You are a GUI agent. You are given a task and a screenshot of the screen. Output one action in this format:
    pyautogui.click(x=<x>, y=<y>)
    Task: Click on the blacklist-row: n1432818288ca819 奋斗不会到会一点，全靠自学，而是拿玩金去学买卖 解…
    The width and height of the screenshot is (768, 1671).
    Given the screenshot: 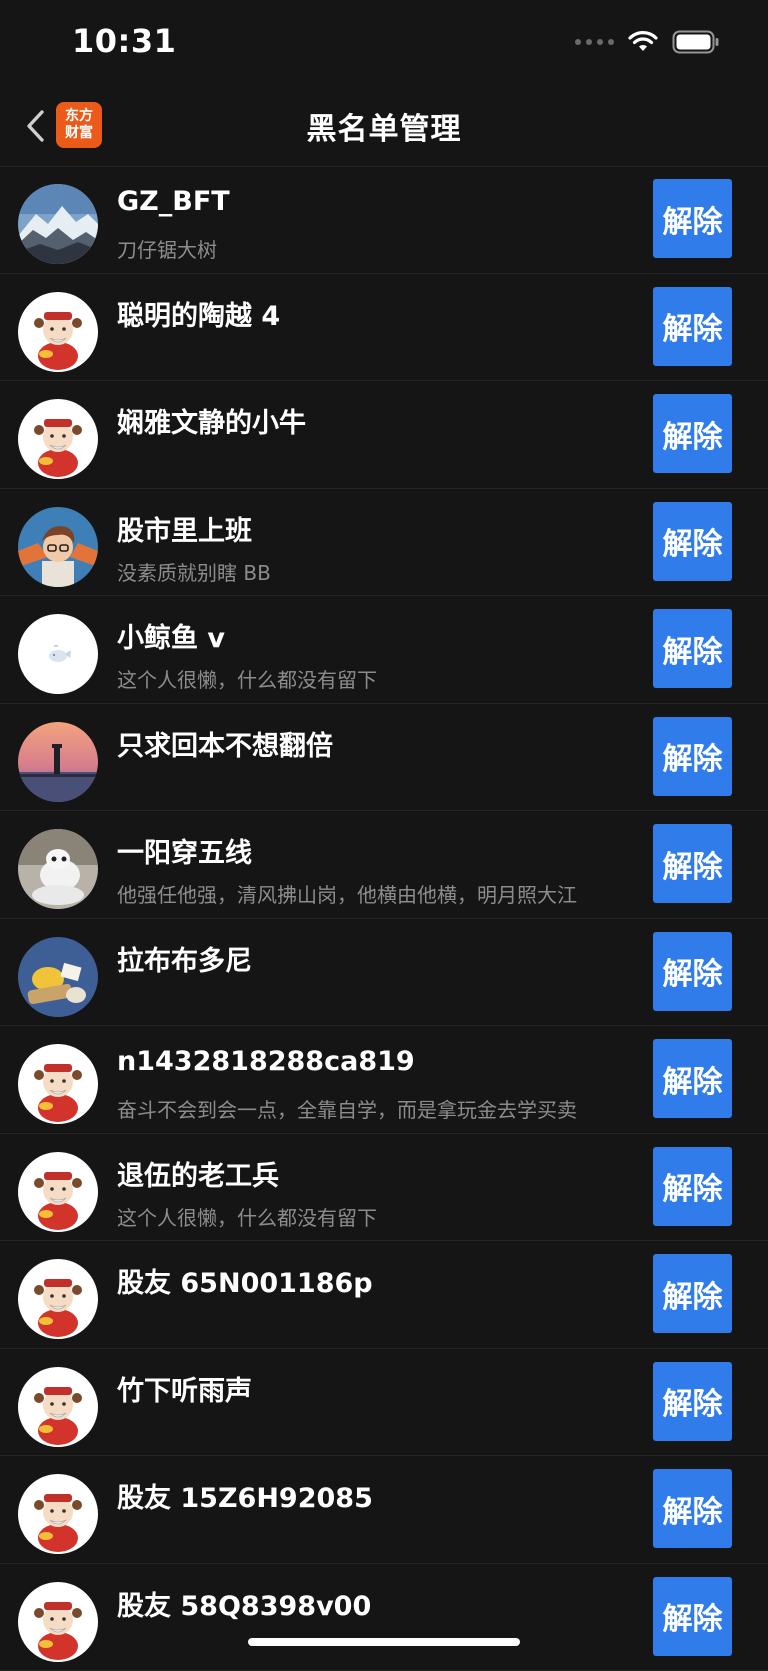 What is the action you would take?
    pyautogui.click(x=384, y=1080)
    